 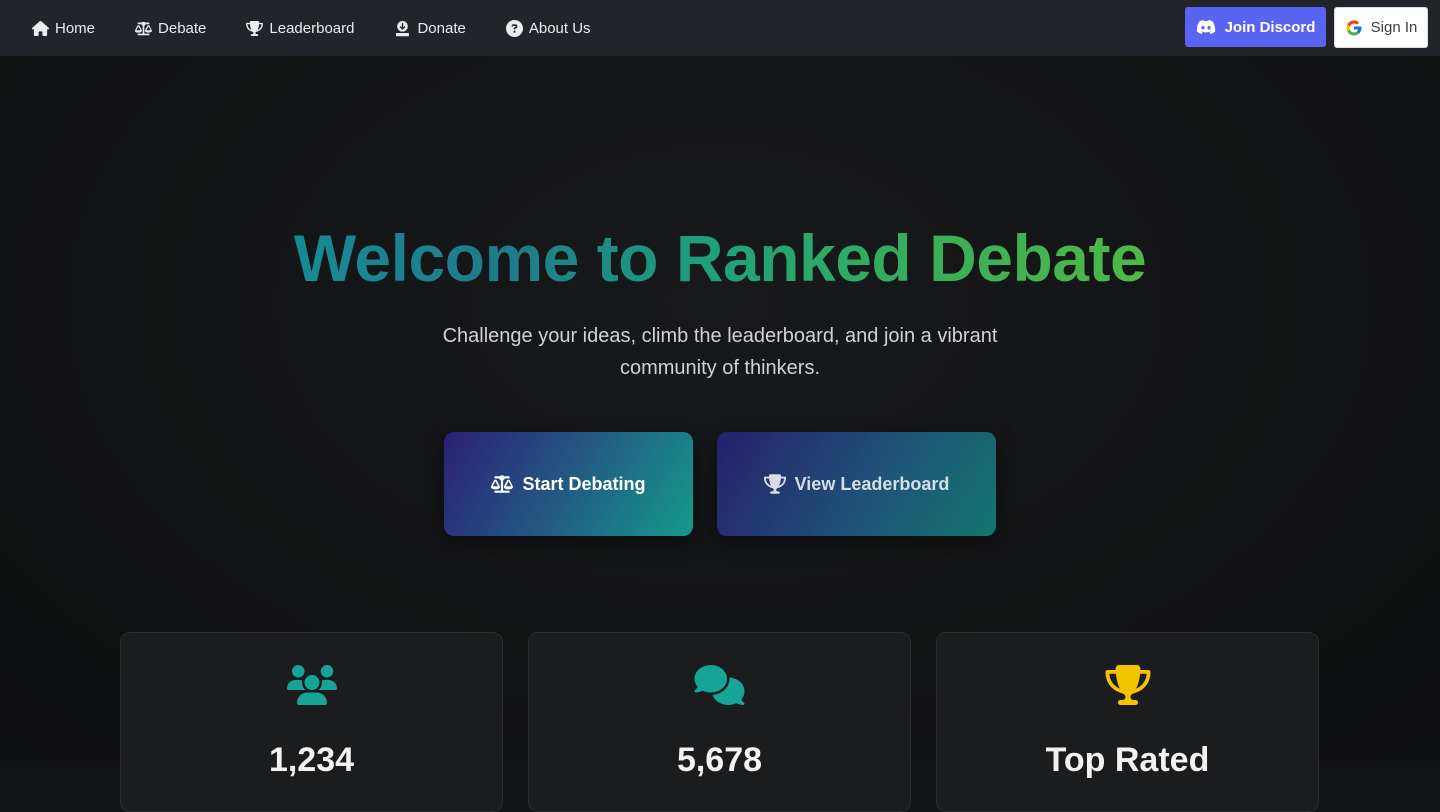 What do you see at coordinates (584, 483) in the screenshot?
I see `start-debating-label: Start Debating` at bounding box center [584, 483].